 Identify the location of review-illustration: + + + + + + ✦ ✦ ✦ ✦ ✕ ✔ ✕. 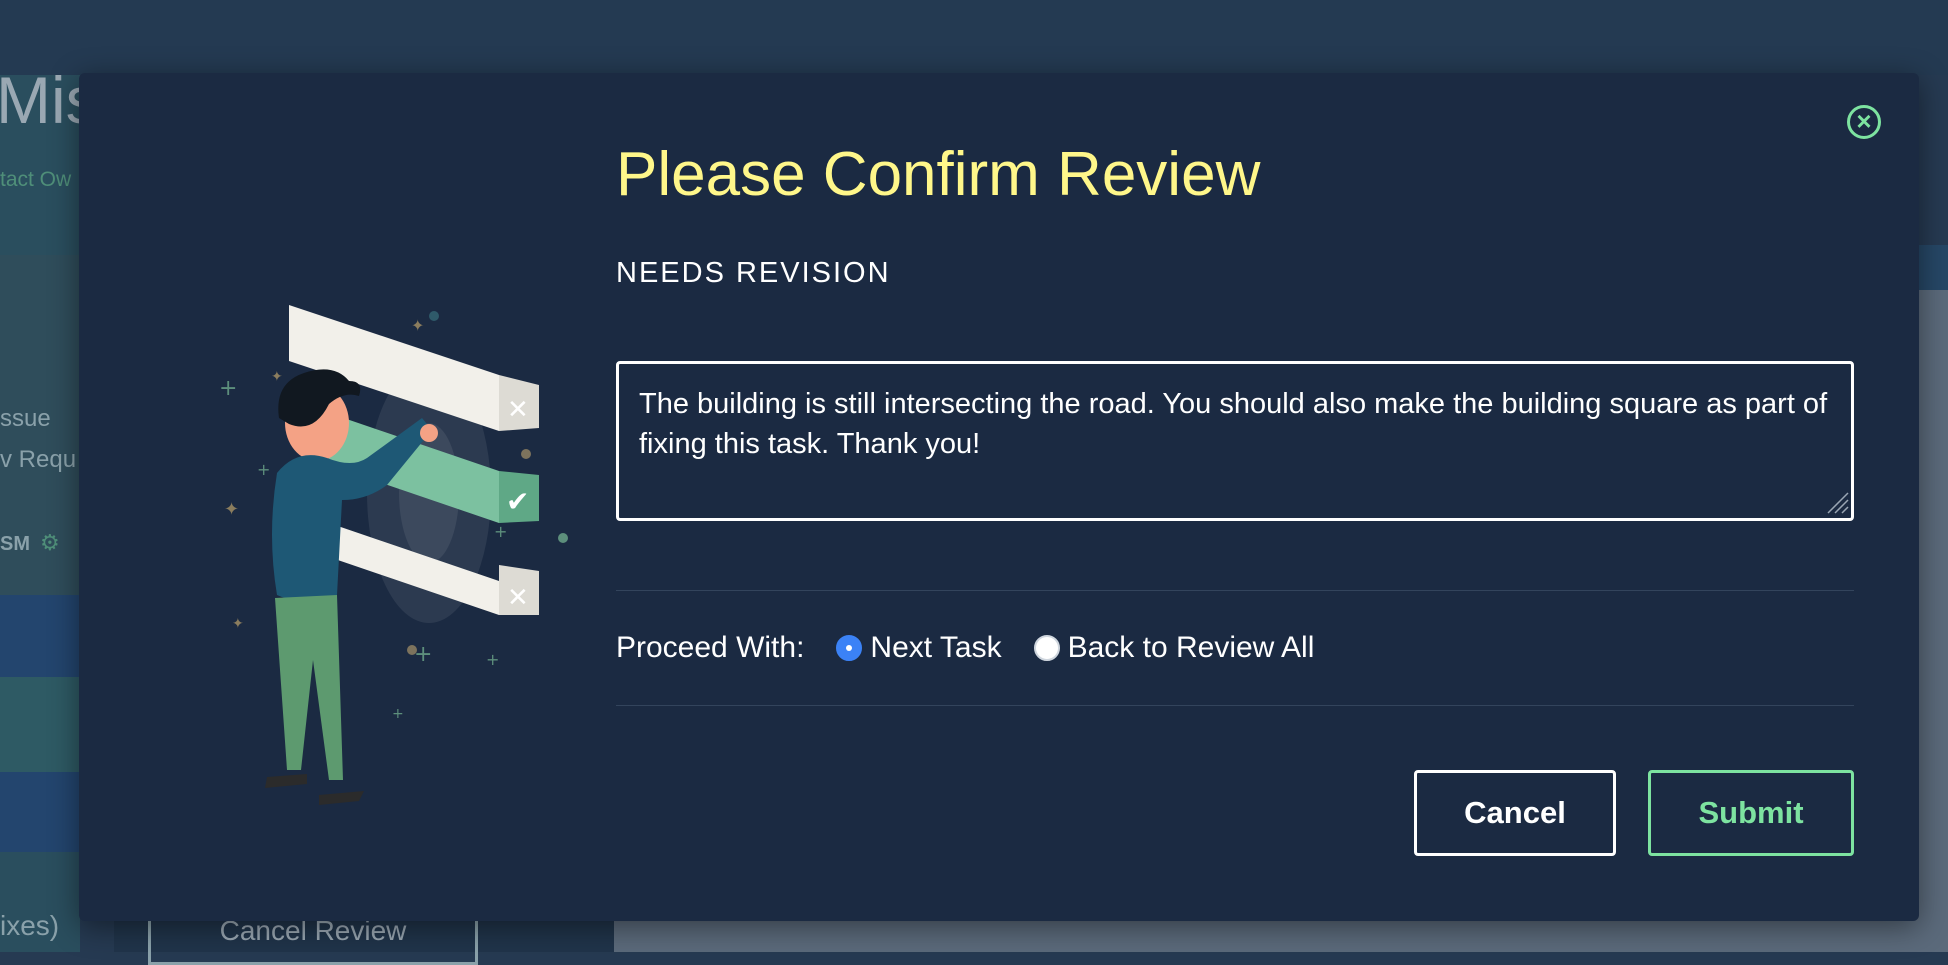
(393, 555).